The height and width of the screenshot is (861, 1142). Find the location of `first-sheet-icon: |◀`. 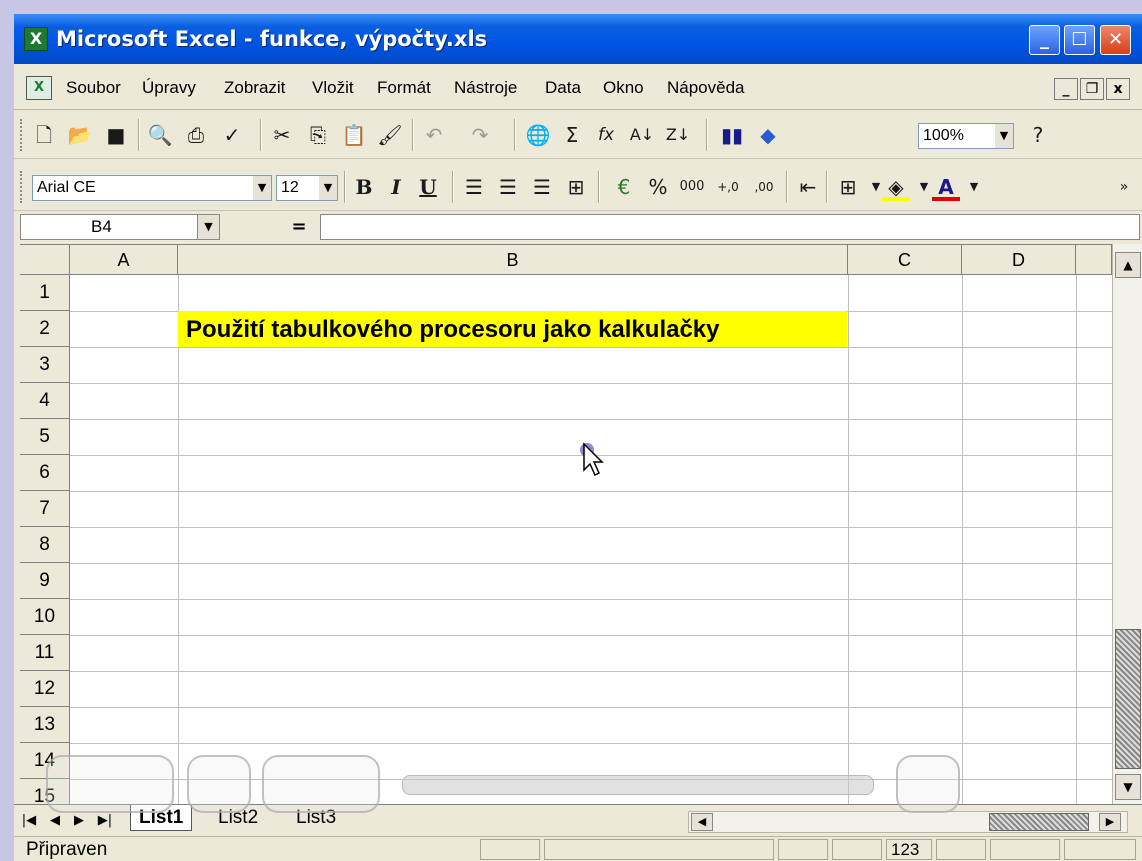

first-sheet-icon: |◀ is located at coordinates (29, 821).